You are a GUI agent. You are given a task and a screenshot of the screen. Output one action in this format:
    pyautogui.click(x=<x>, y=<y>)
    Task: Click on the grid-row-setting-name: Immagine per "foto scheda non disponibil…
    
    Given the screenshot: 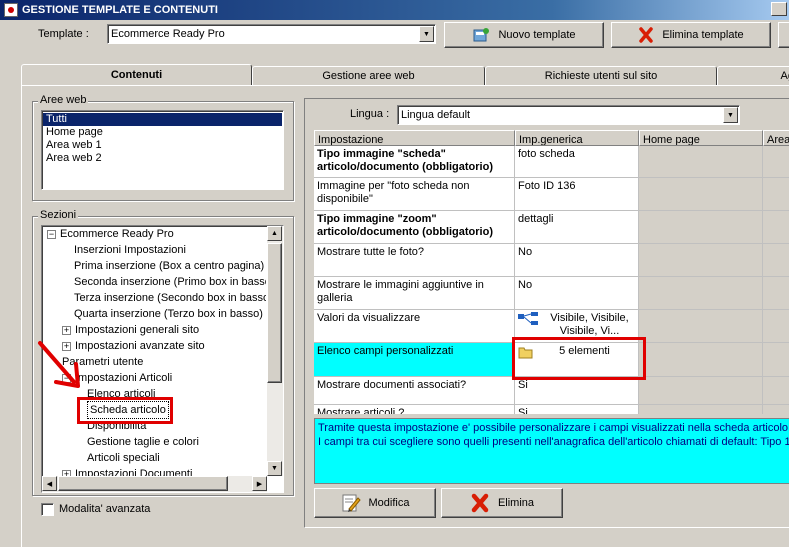 What is the action you would take?
    pyautogui.click(x=414, y=194)
    